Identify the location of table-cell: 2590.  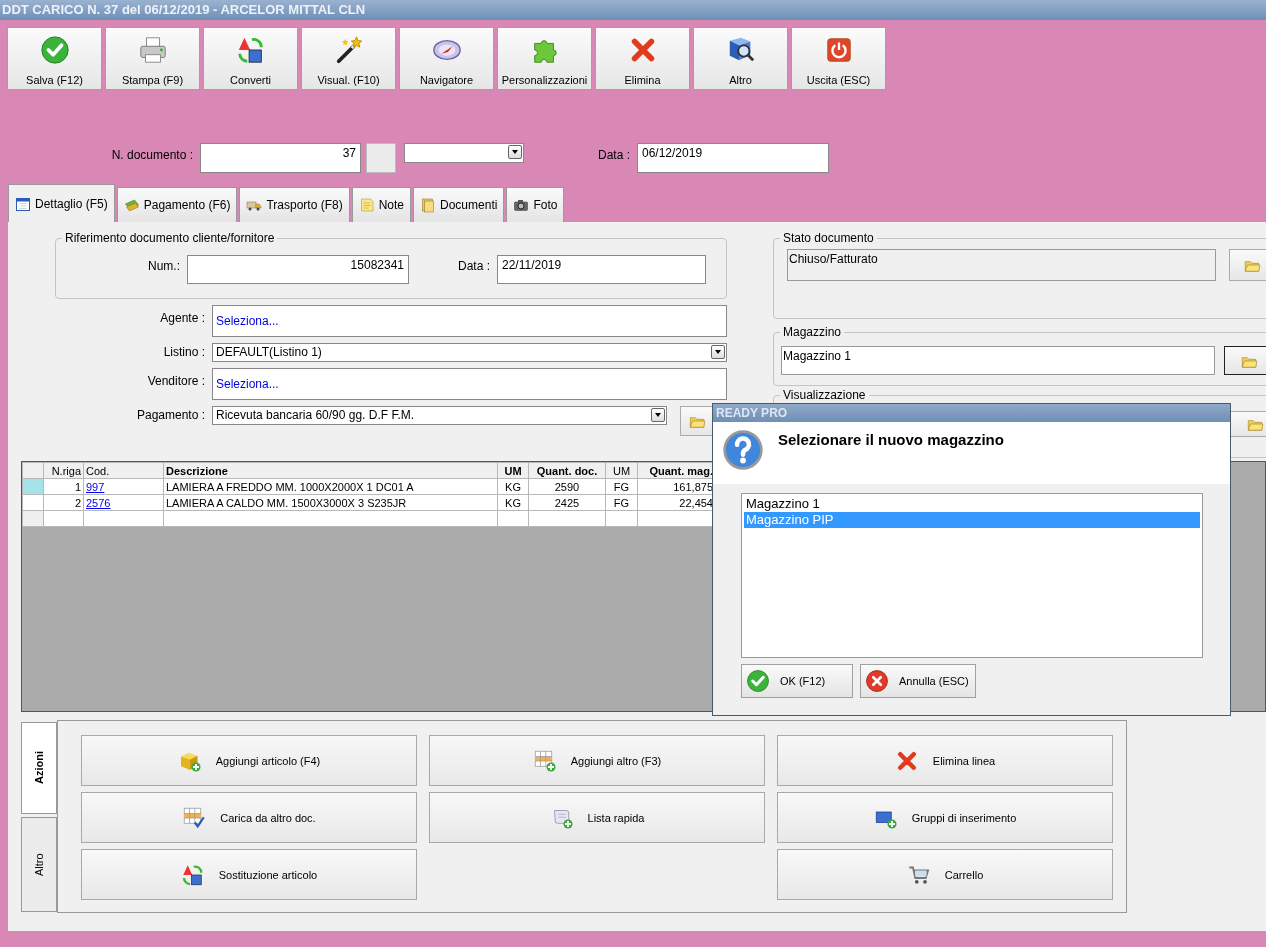
(567, 486).